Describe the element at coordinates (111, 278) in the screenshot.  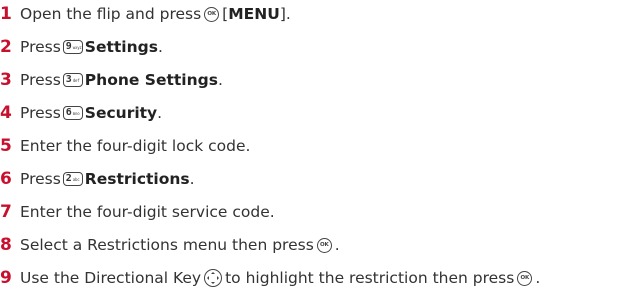
I see `step-text: Use the Directional Key` at that location.